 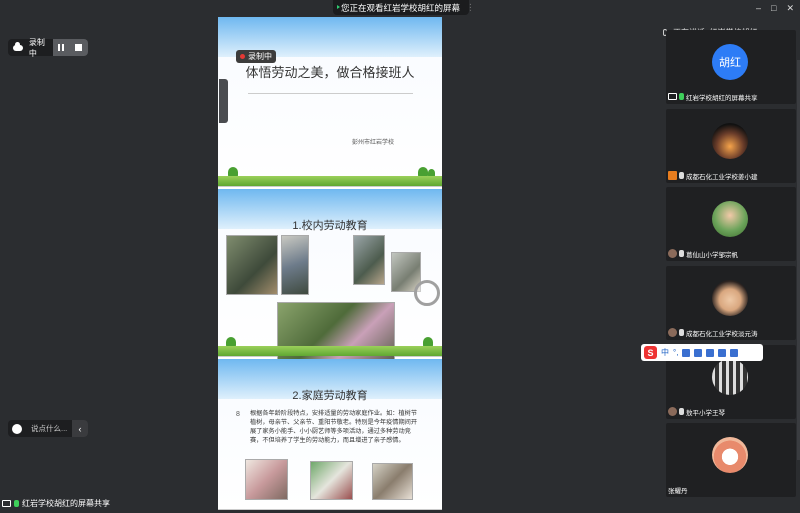 I want to click on photo-home-cooking, so click(x=266, y=479).